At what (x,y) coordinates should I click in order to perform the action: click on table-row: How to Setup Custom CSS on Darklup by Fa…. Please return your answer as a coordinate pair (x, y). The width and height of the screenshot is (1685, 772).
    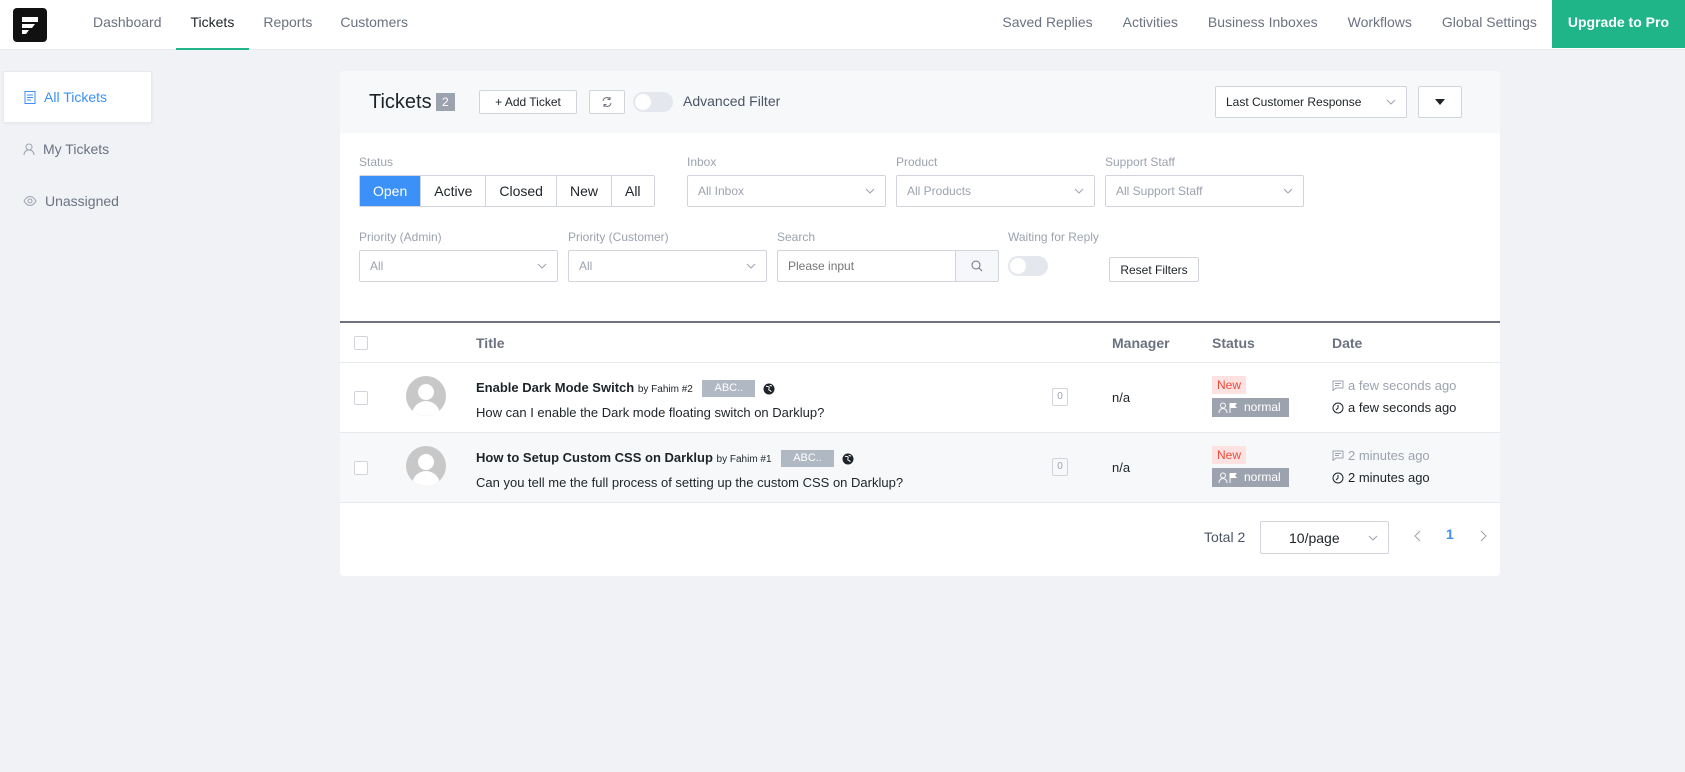
    Looking at the image, I should click on (920, 468).